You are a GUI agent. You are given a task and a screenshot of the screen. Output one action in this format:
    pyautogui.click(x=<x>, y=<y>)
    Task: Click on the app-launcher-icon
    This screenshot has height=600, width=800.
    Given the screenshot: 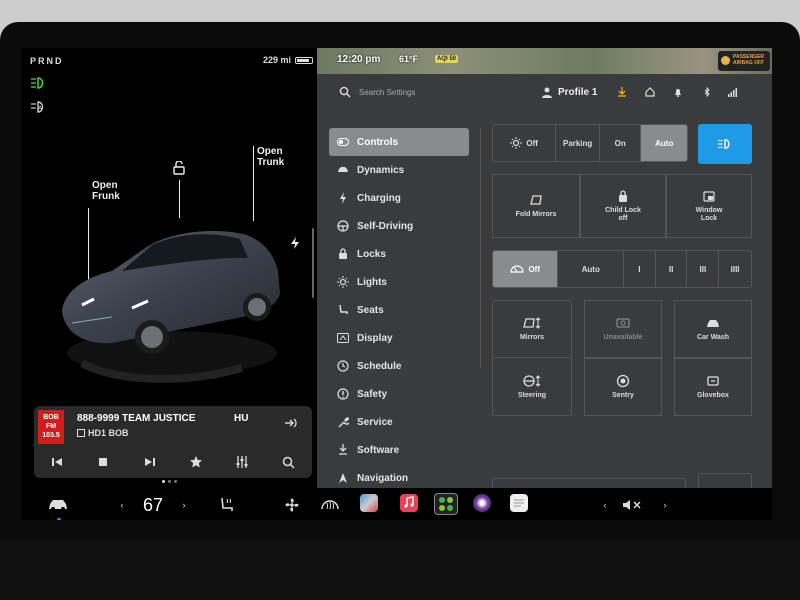 What is the action you would take?
    pyautogui.click(x=446, y=504)
    